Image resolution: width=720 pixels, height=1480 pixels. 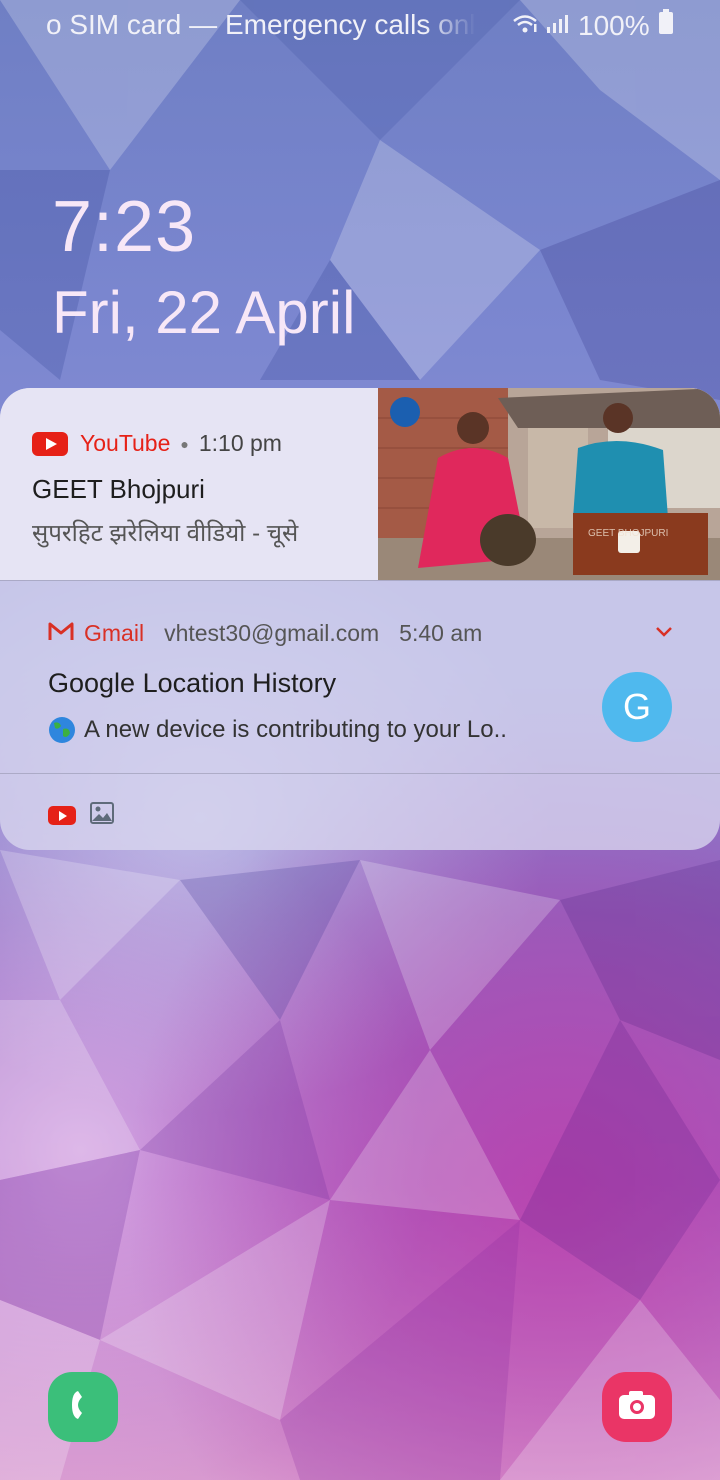 I want to click on phone-shortcut-button, so click(x=83, y=1407).